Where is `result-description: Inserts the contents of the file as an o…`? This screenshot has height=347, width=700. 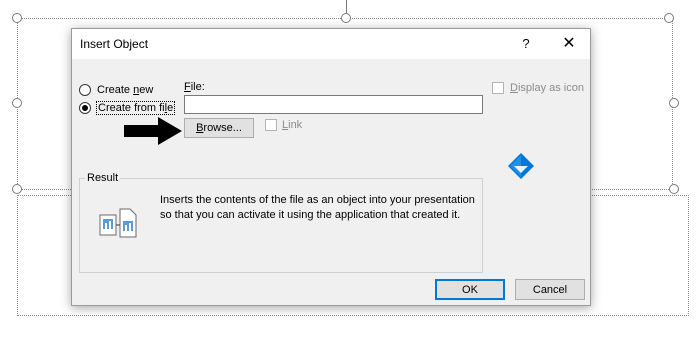 result-description: Inserts the contents of the file as an o… is located at coordinates (317, 207).